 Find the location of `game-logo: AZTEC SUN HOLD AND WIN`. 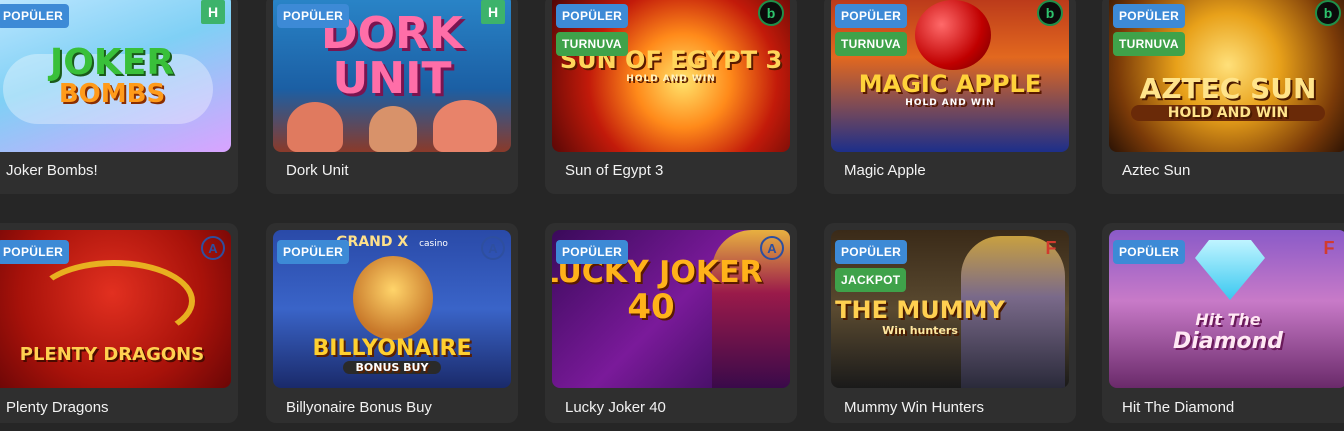

game-logo: AZTEC SUN HOLD AND WIN is located at coordinates (1226, 96).